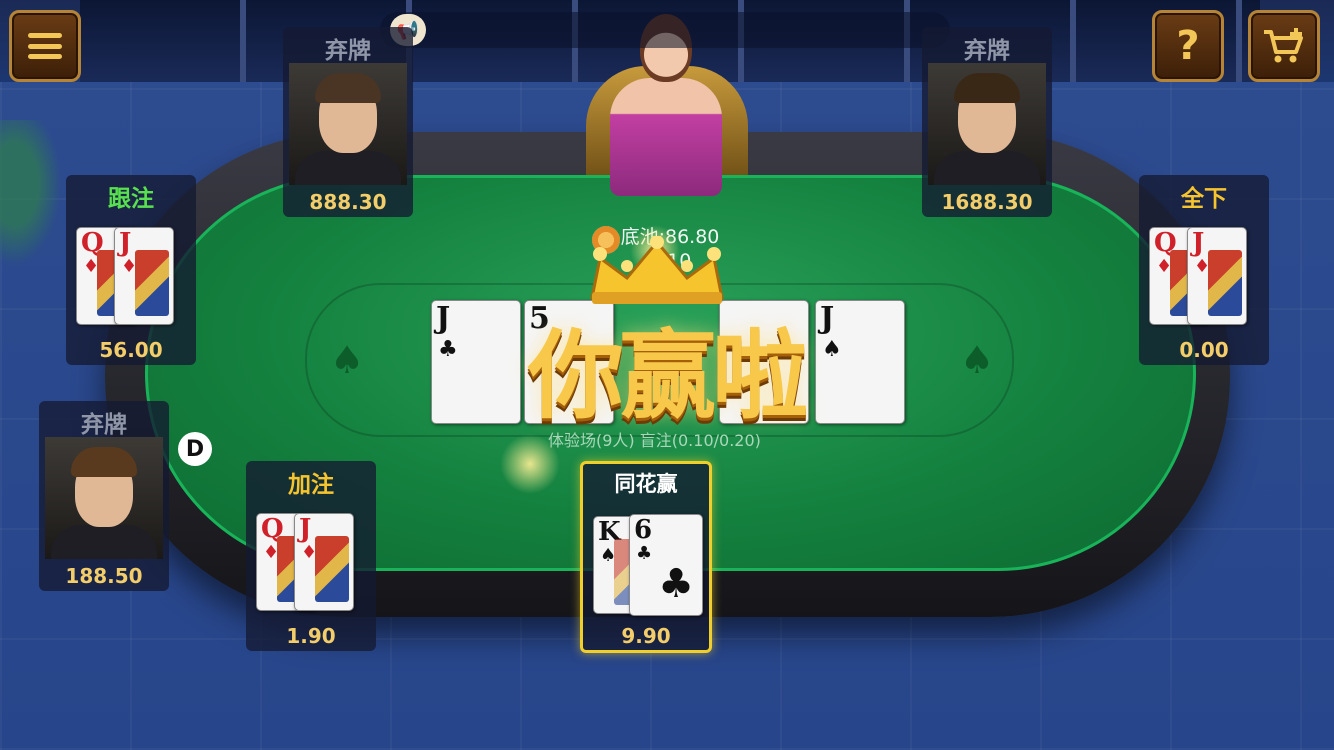 Image resolution: width=1334 pixels, height=750 pixels. I want to click on shop-button, so click(1284, 46).